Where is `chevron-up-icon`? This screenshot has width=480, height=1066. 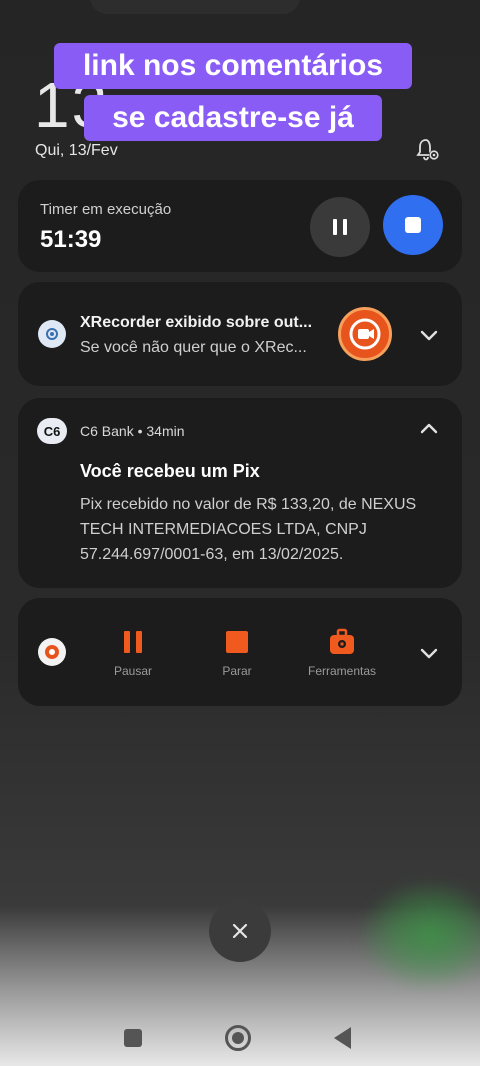 chevron-up-icon is located at coordinates (429, 429).